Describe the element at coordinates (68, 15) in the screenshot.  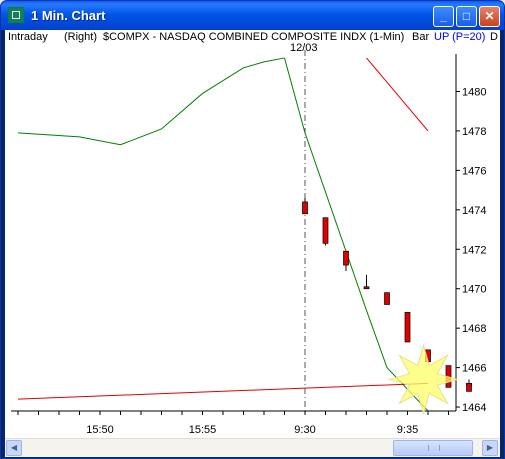
I see `window-title: 1 Min. Chart` at that location.